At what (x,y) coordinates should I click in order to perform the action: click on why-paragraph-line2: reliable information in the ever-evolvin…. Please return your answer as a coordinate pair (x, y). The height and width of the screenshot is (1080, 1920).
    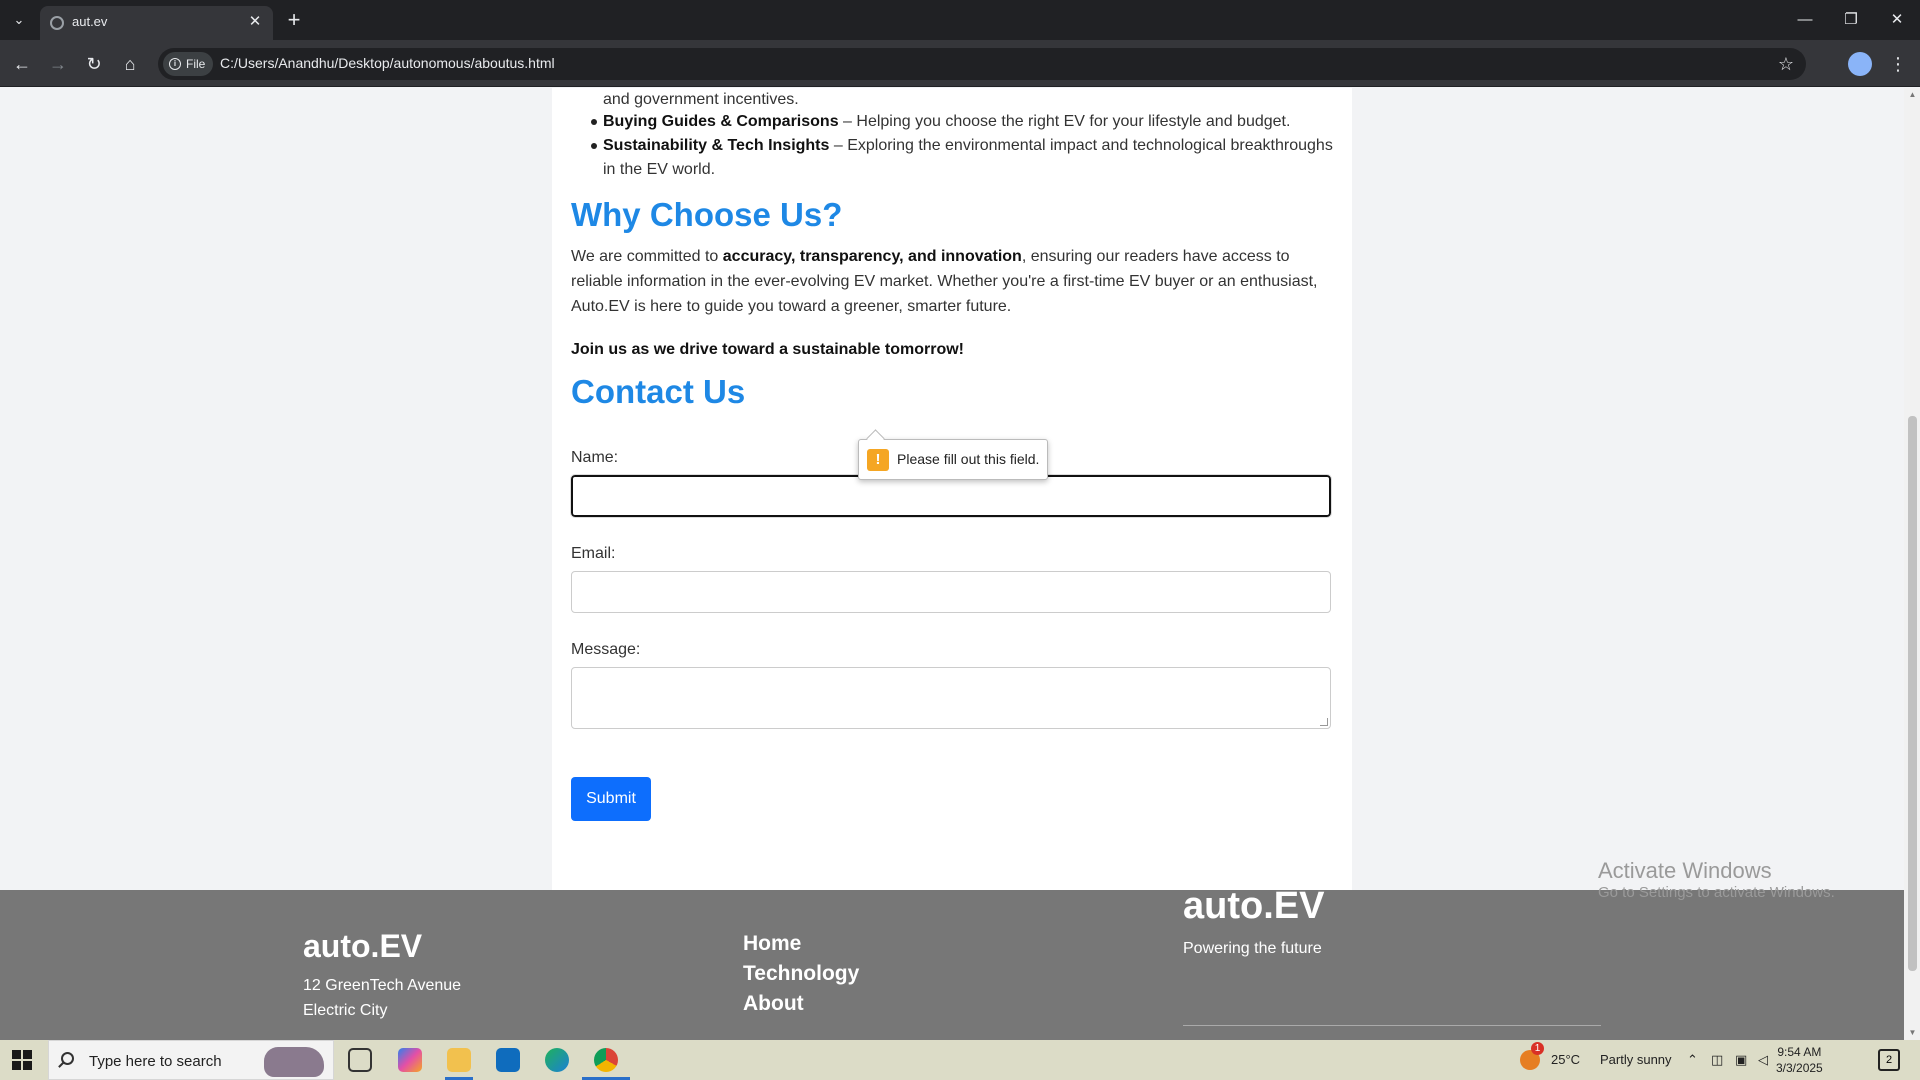
    Looking at the image, I should click on (944, 281).